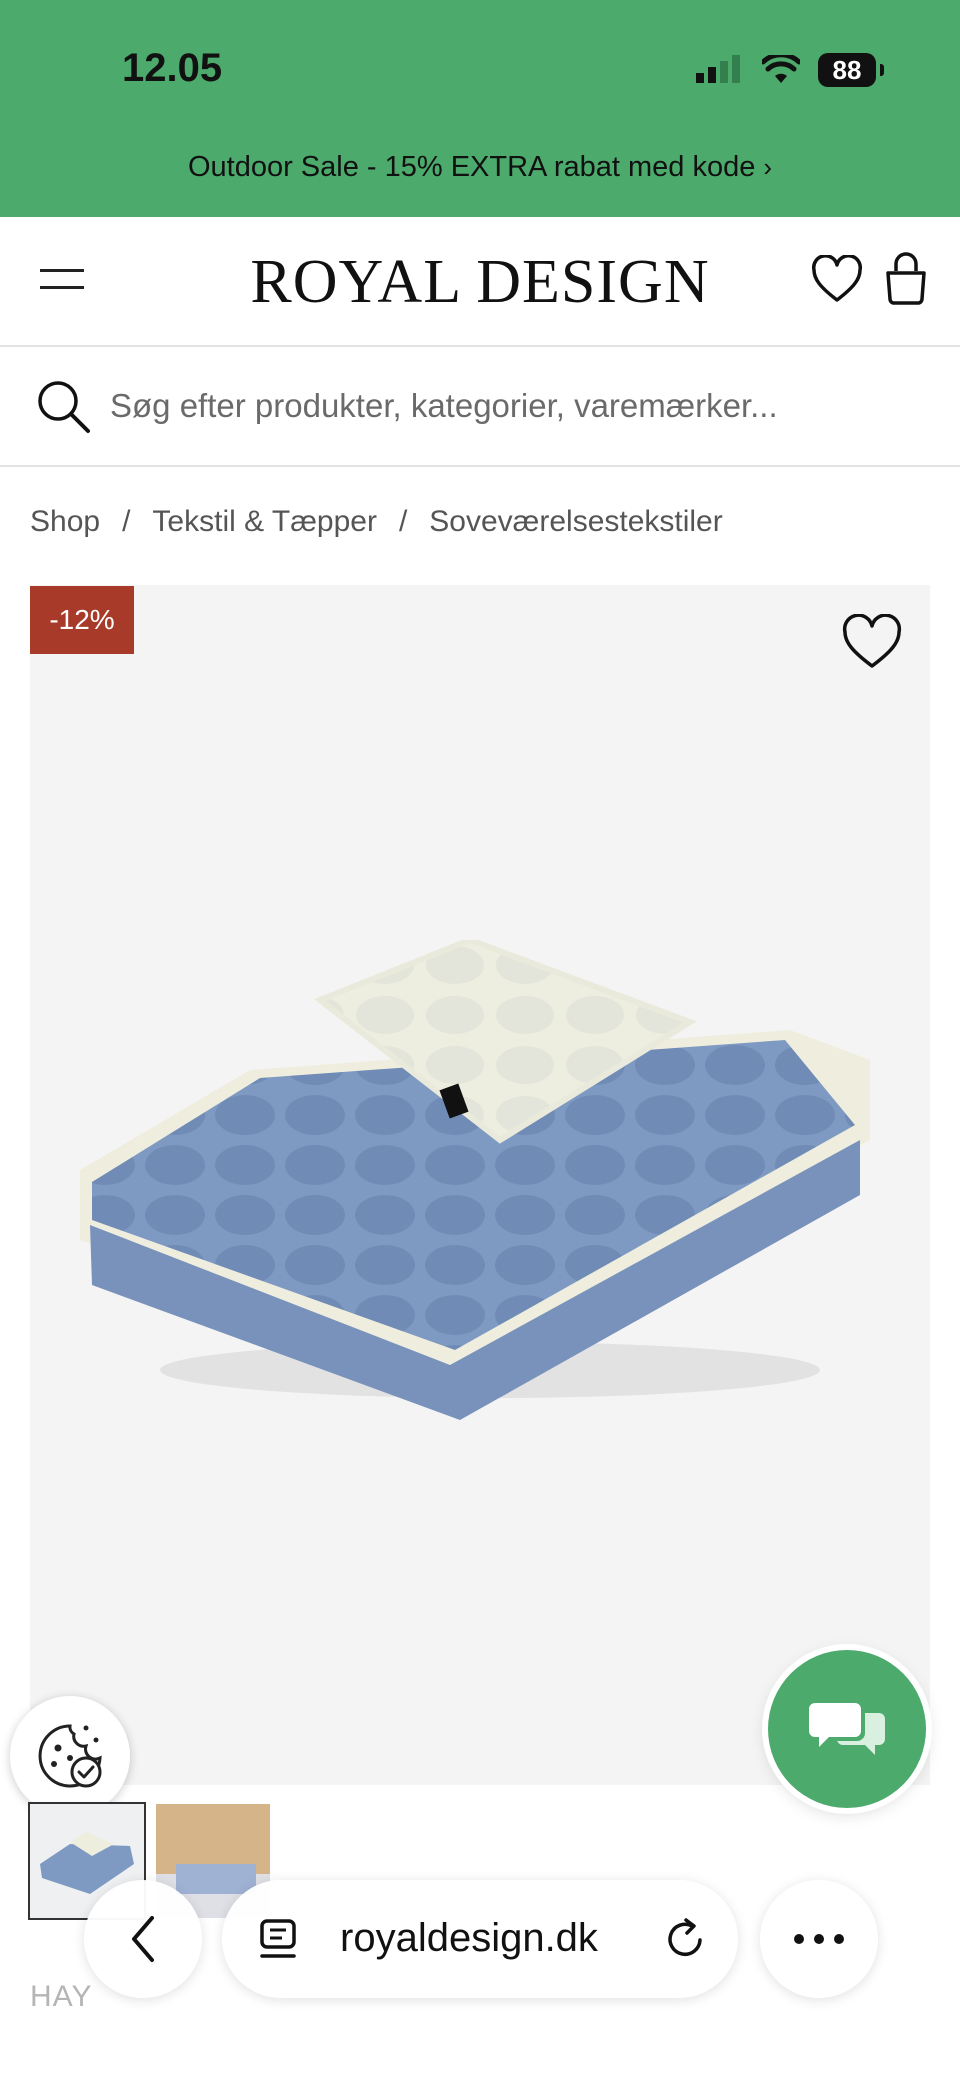 Image resolution: width=960 pixels, height=2081 pixels. I want to click on signal-icon, so click(718, 69).